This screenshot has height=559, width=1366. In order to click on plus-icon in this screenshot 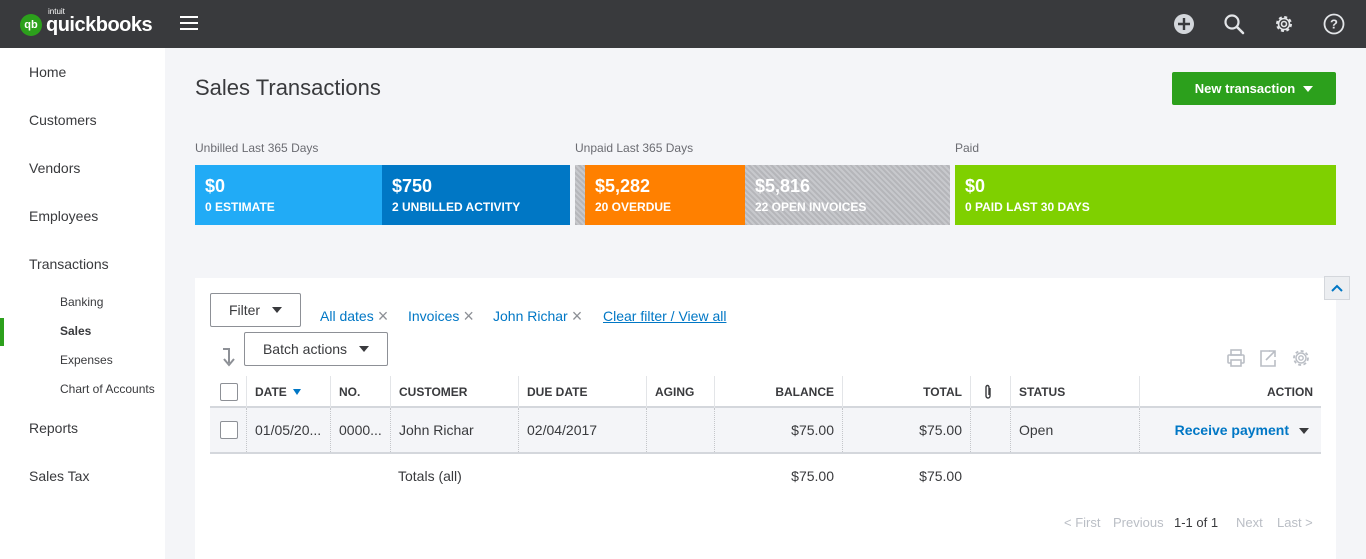, I will do `click(1184, 24)`.